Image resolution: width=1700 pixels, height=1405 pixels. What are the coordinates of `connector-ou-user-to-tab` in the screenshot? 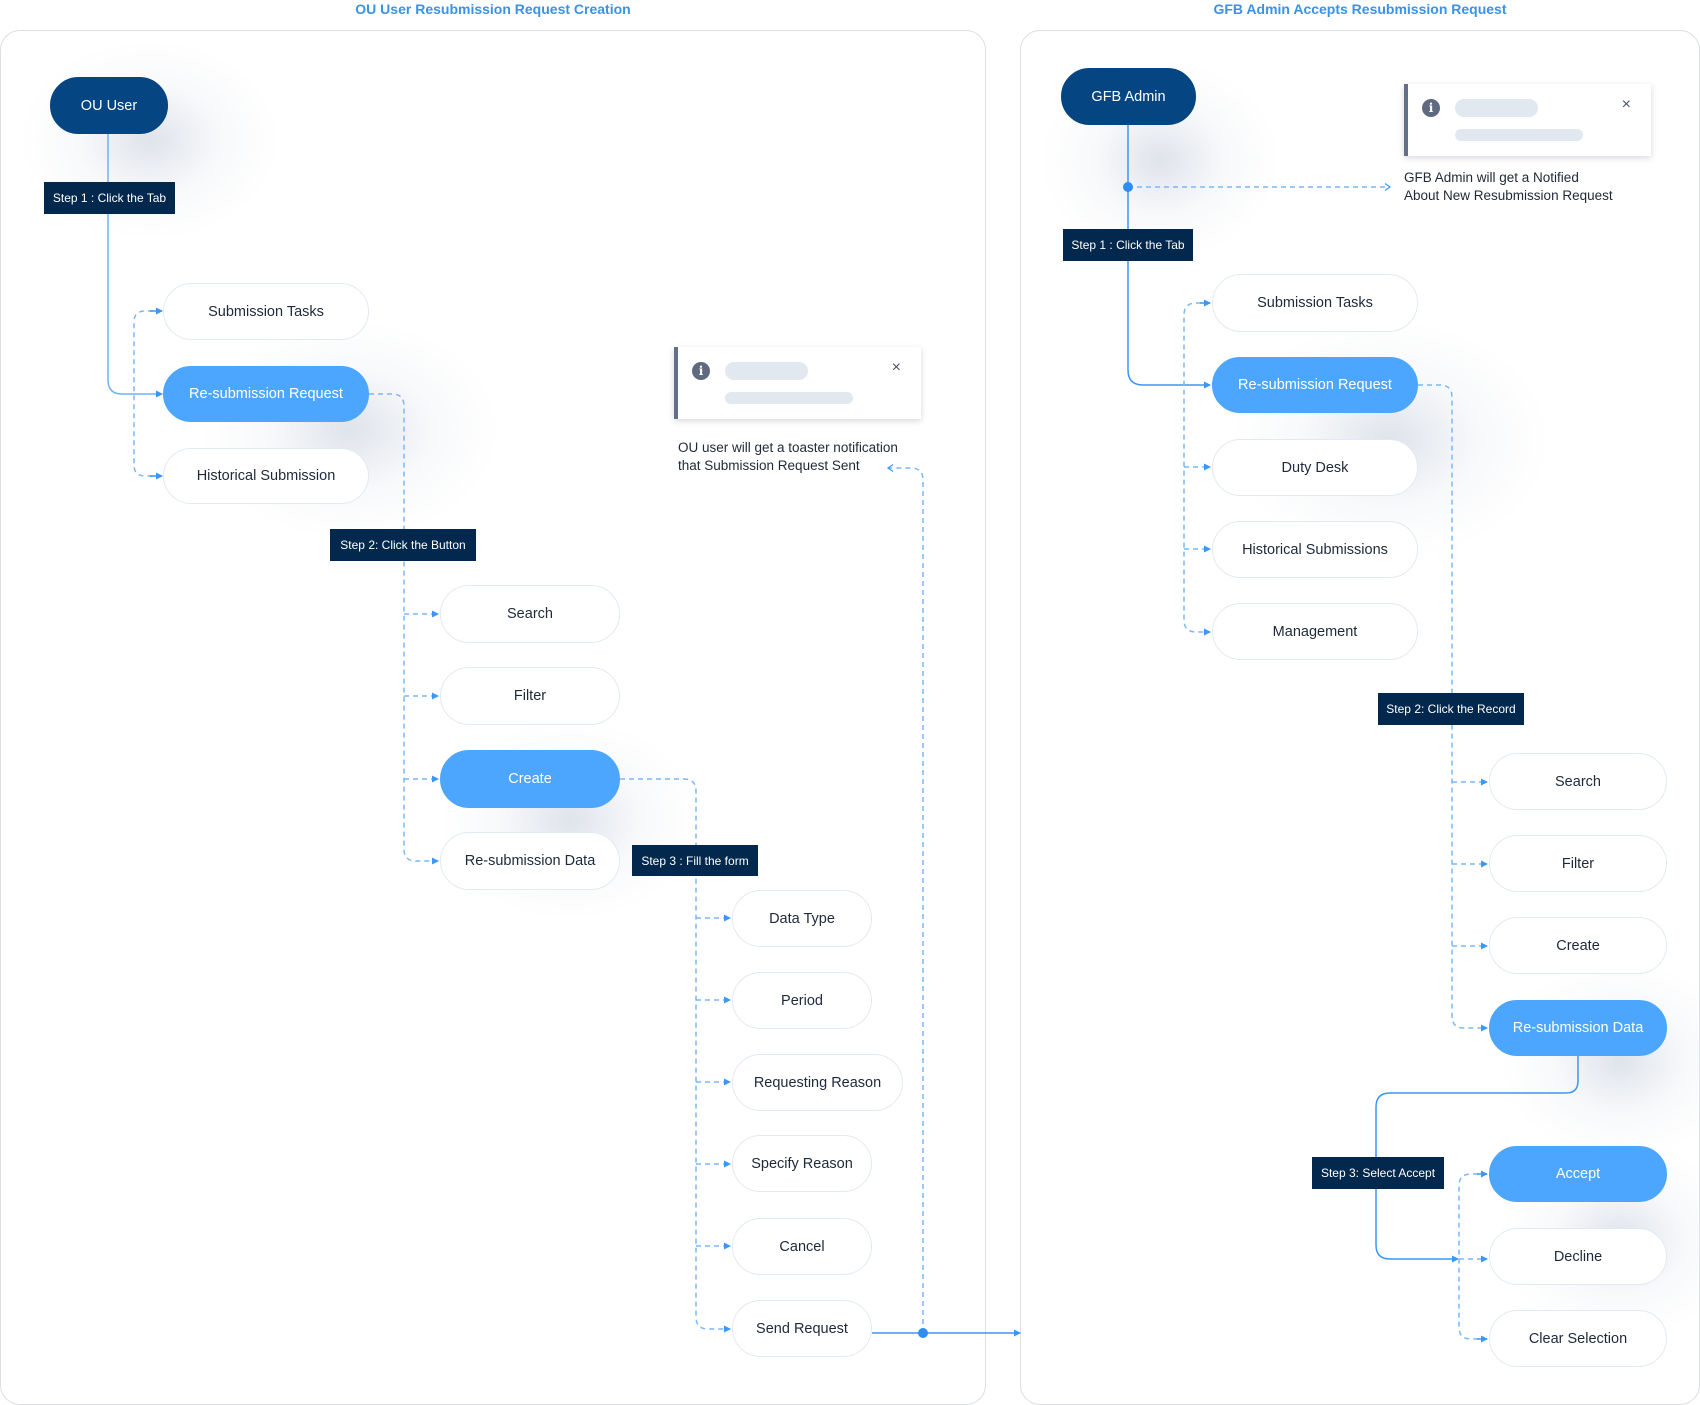 It's located at (135, 266).